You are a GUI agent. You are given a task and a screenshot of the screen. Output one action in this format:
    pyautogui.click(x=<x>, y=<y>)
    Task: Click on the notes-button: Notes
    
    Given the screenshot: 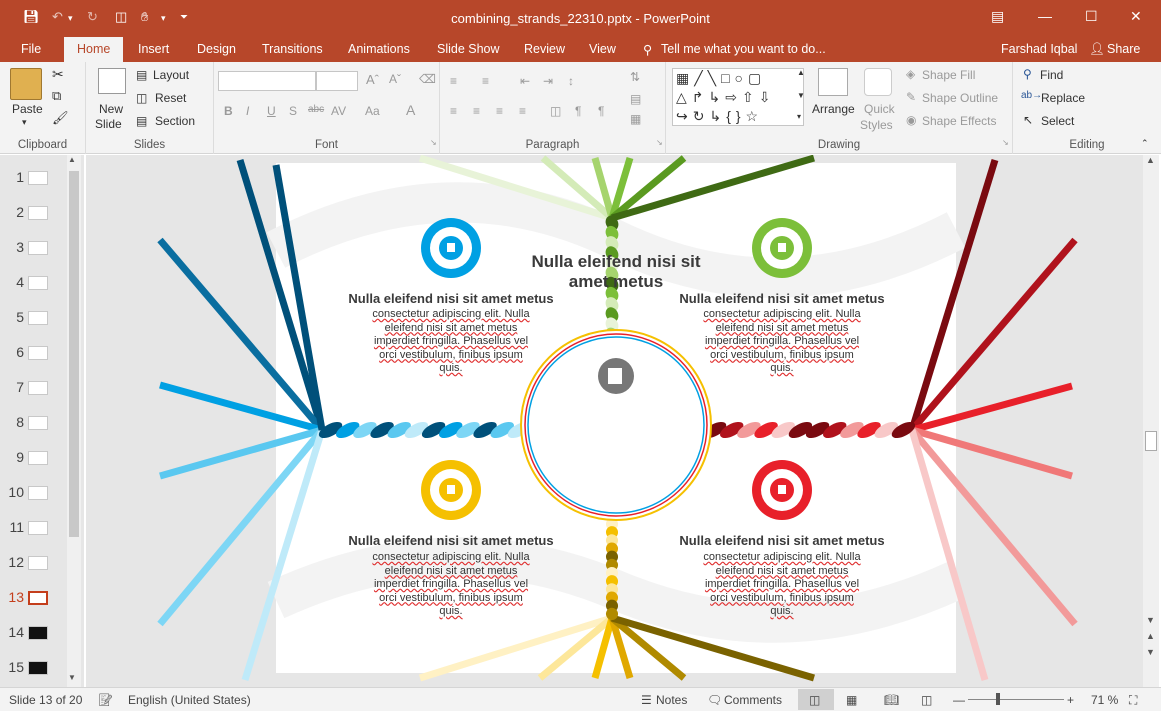 What is the action you would take?
    pyautogui.click(x=671, y=700)
    